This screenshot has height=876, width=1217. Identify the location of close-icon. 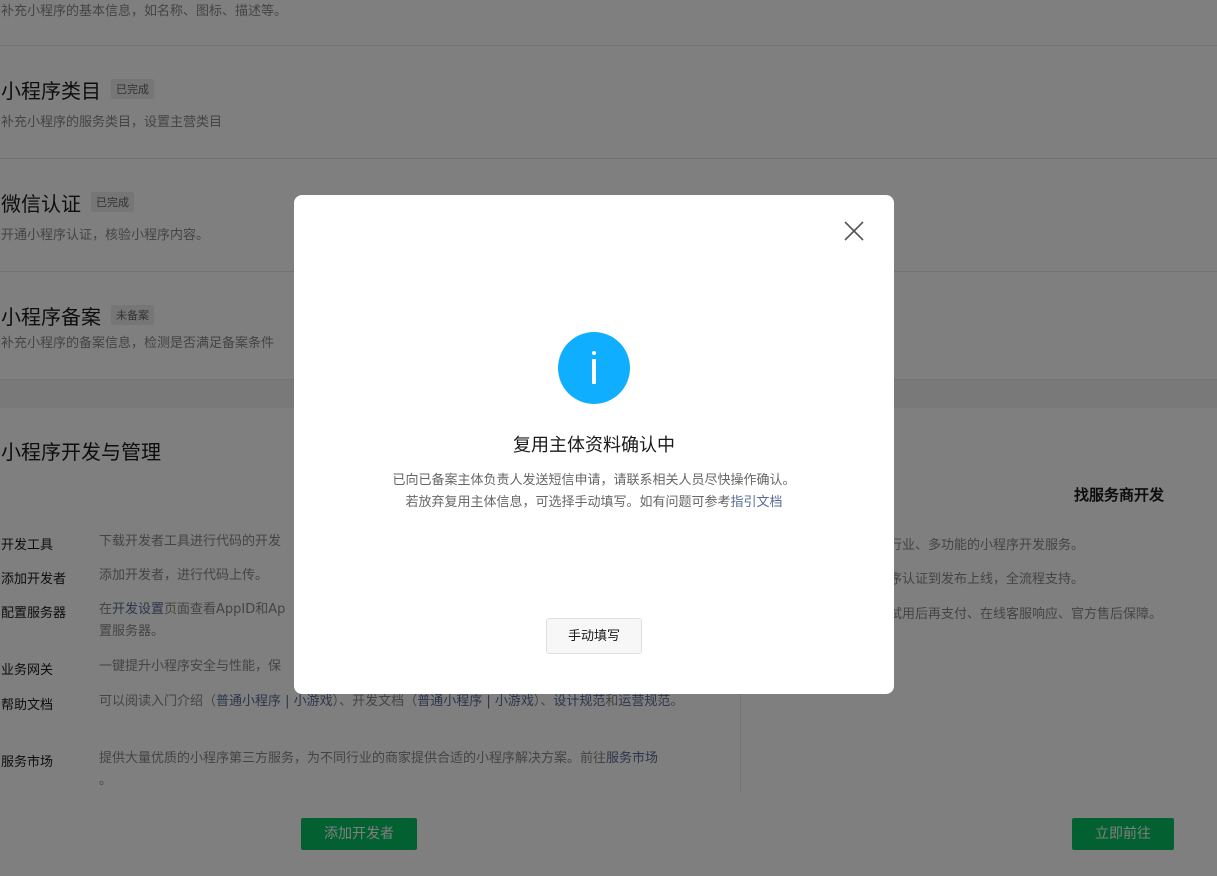
(854, 231).